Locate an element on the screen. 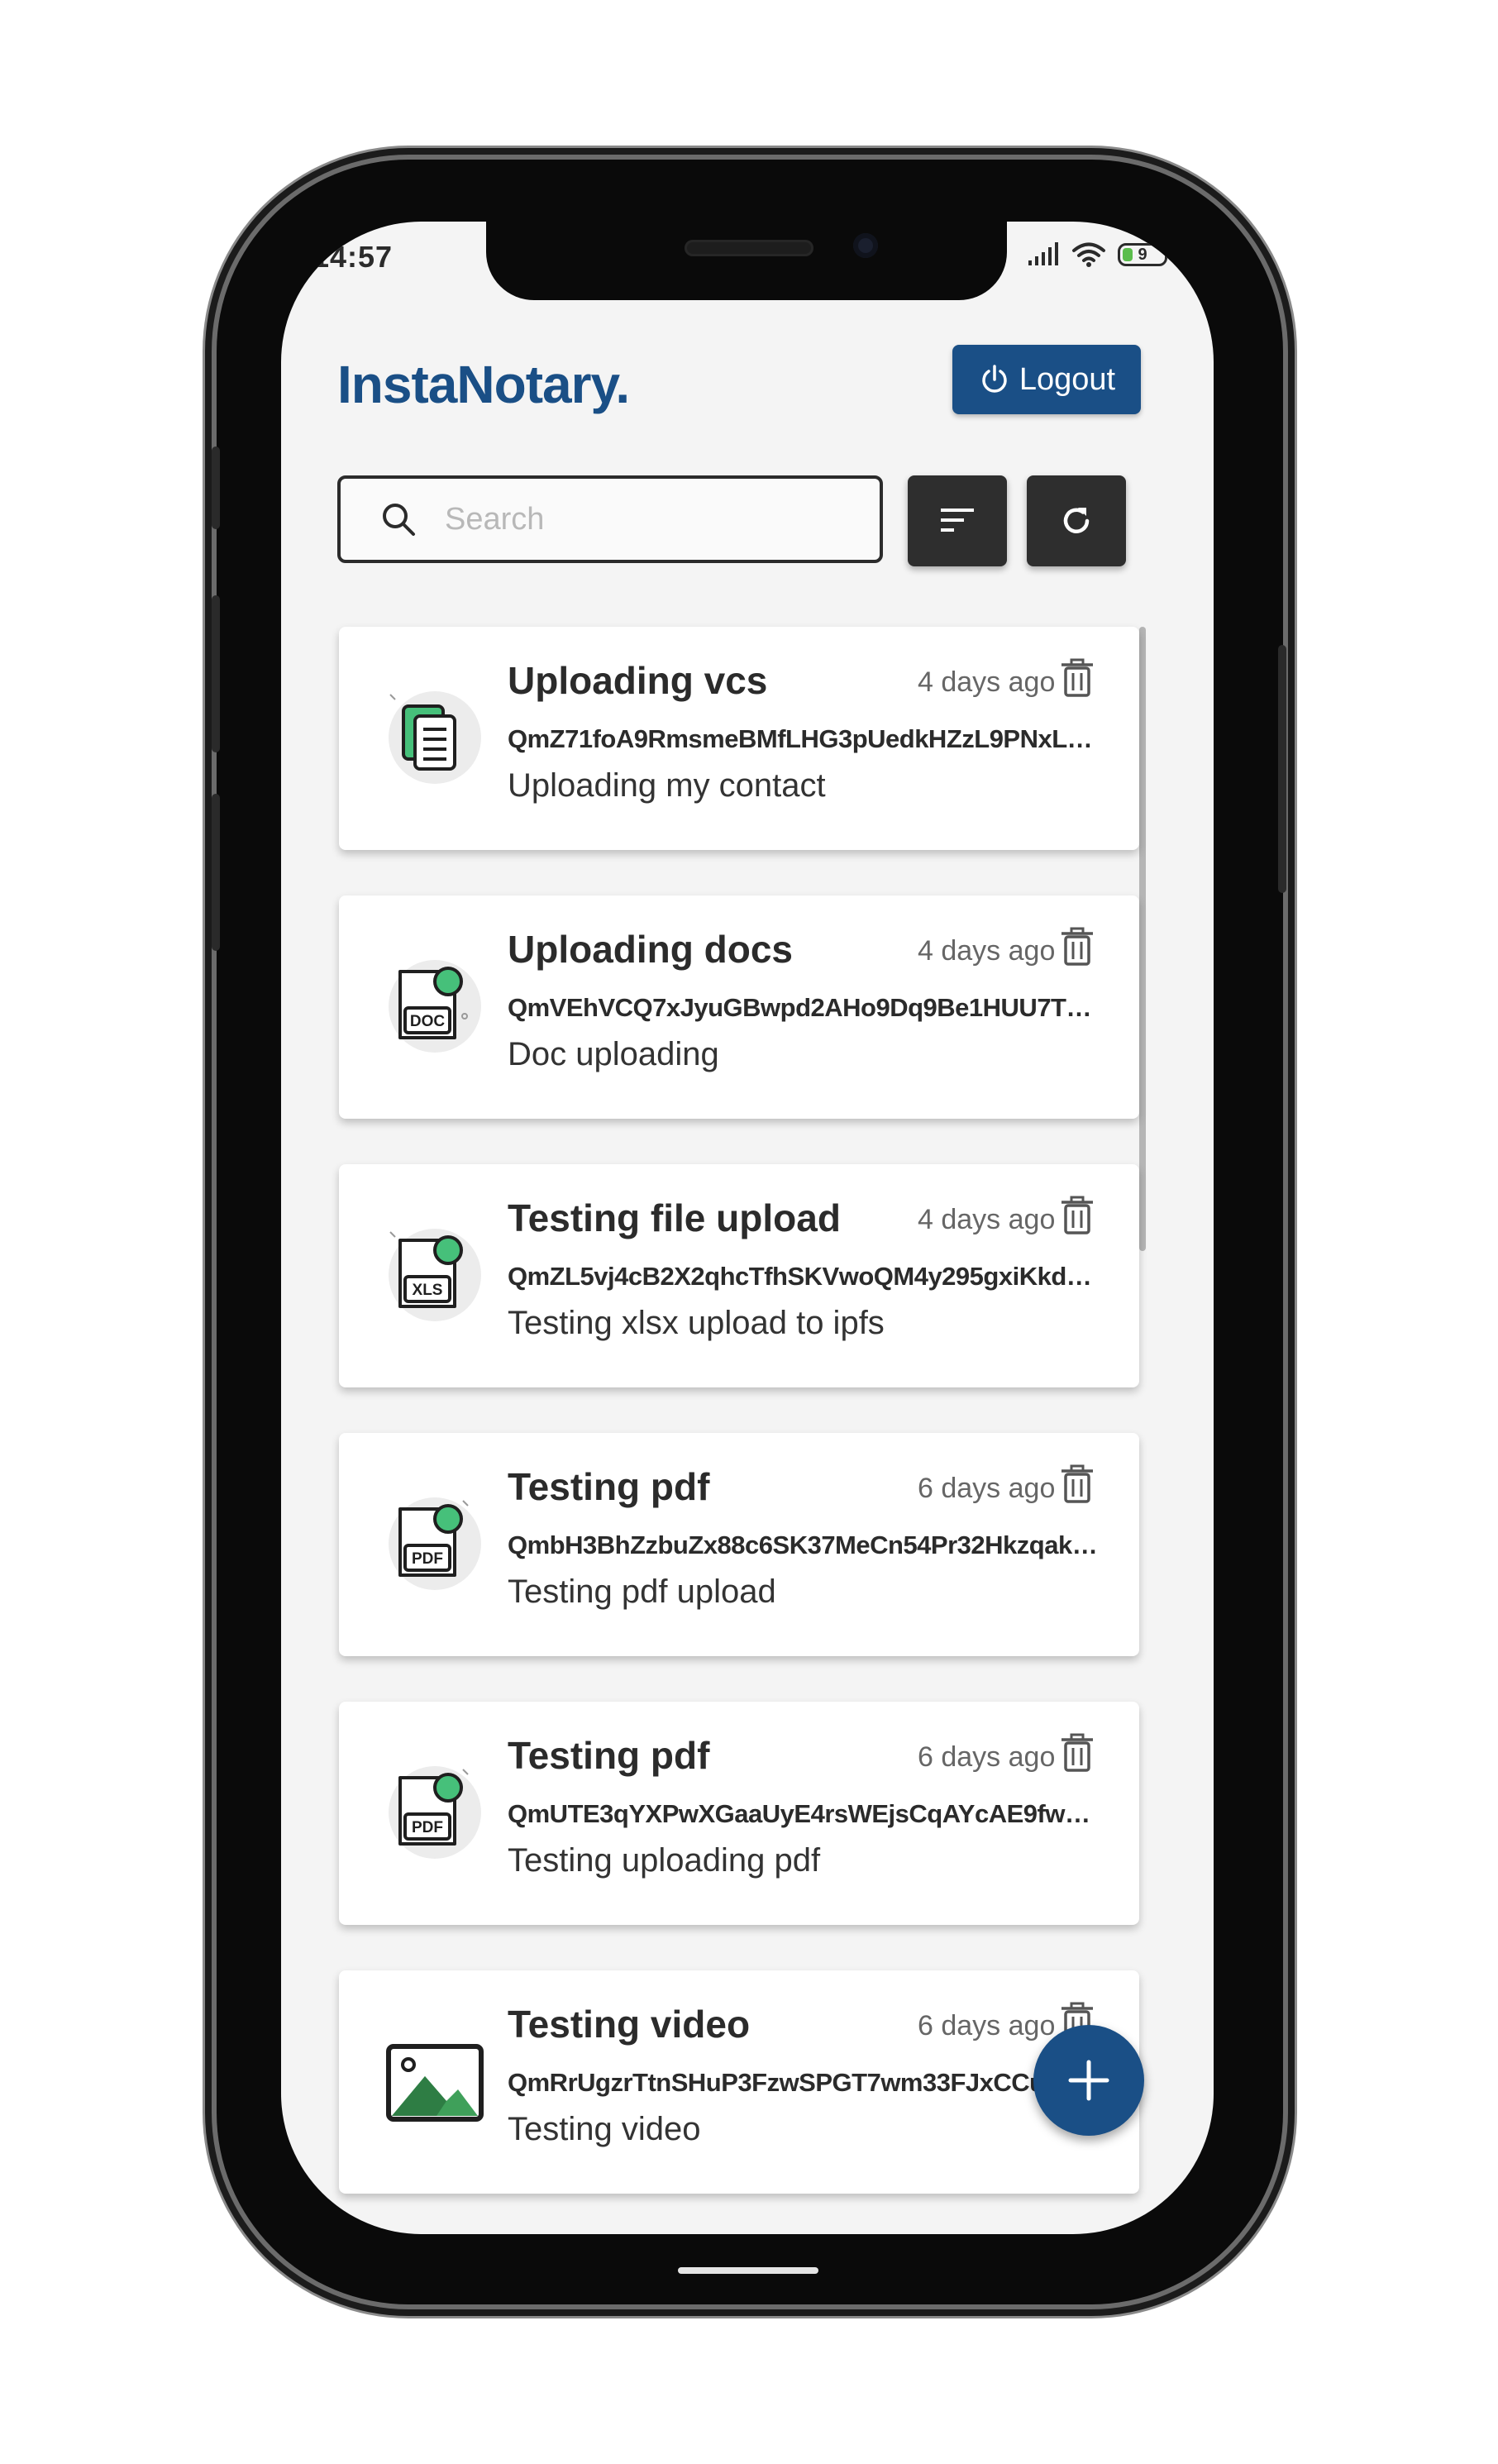 The height and width of the screenshot is (2464, 1498). sort-icon is located at coordinates (958, 520).